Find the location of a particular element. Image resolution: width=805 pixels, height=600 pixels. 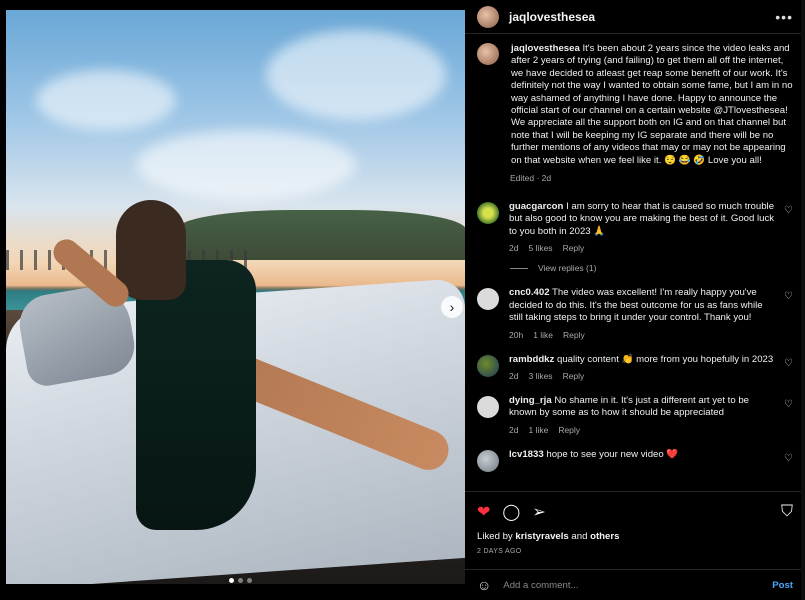

liked-by-user: kristyravels is located at coordinates (541, 536).